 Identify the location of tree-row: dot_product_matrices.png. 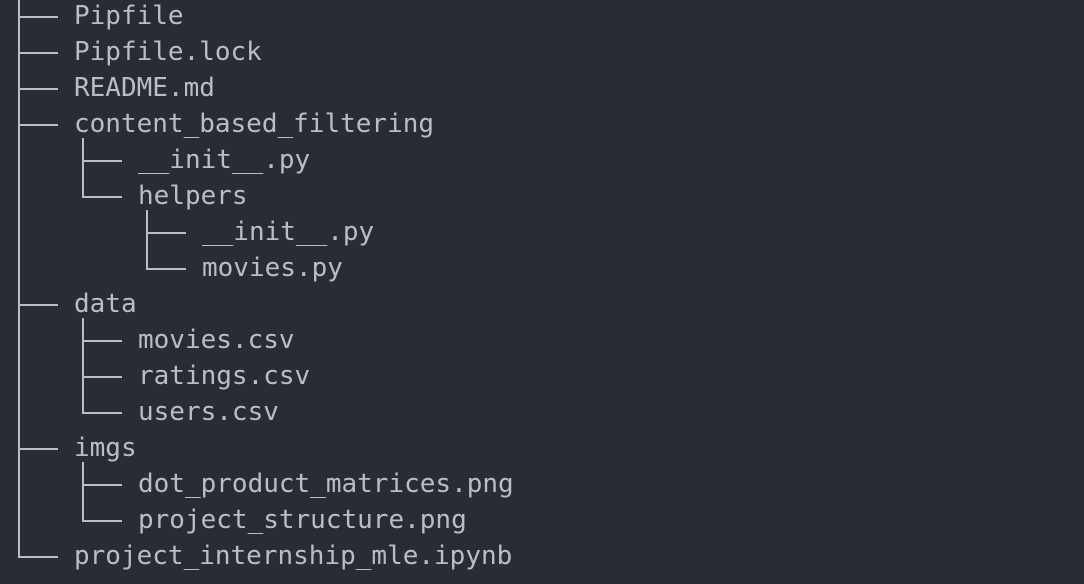
(542, 484).